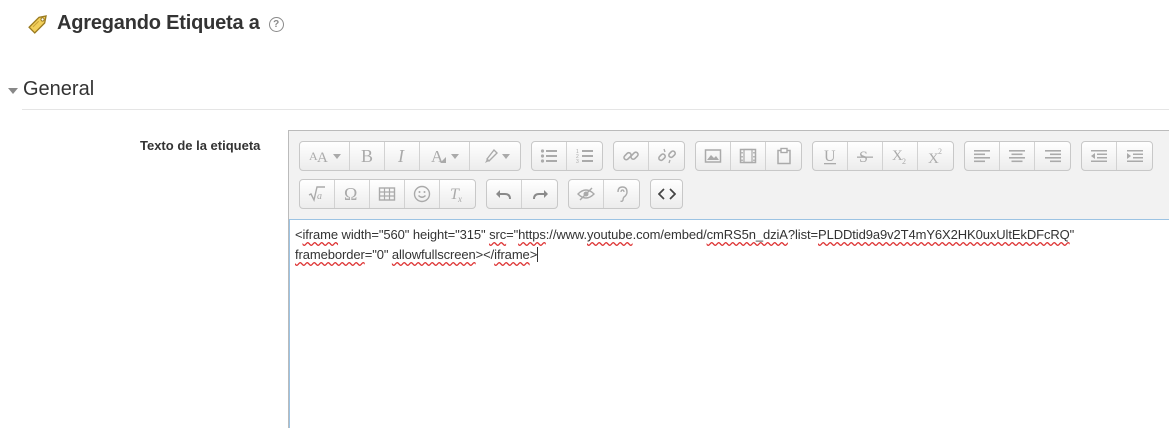 The image size is (1169, 443). I want to click on film-icon, so click(748, 156).